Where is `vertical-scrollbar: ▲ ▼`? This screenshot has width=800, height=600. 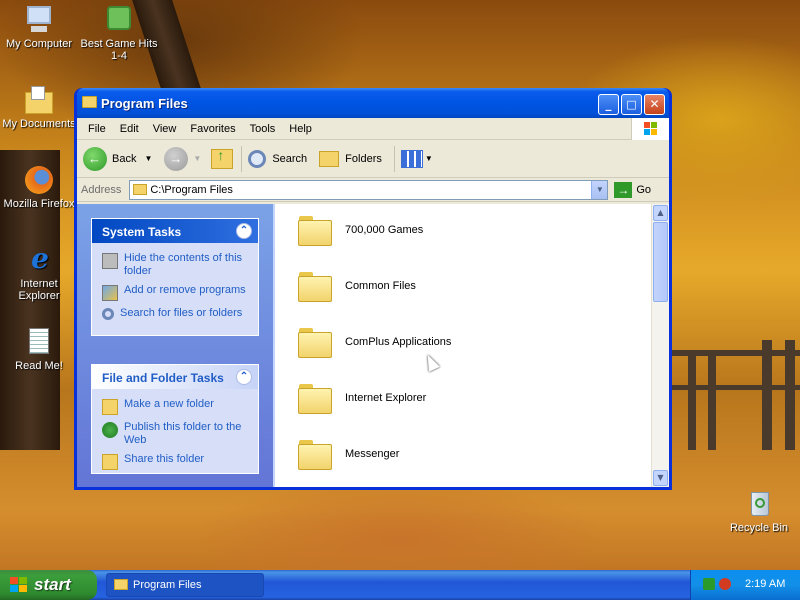
vertical-scrollbar: ▲ ▼ is located at coordinates (660, 345).